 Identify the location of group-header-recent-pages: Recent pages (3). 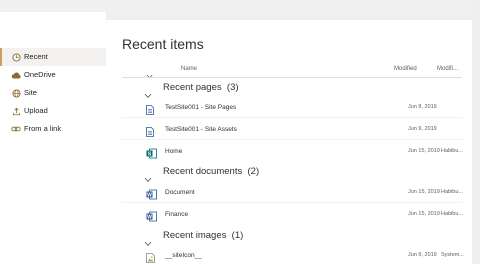
(292, 89).